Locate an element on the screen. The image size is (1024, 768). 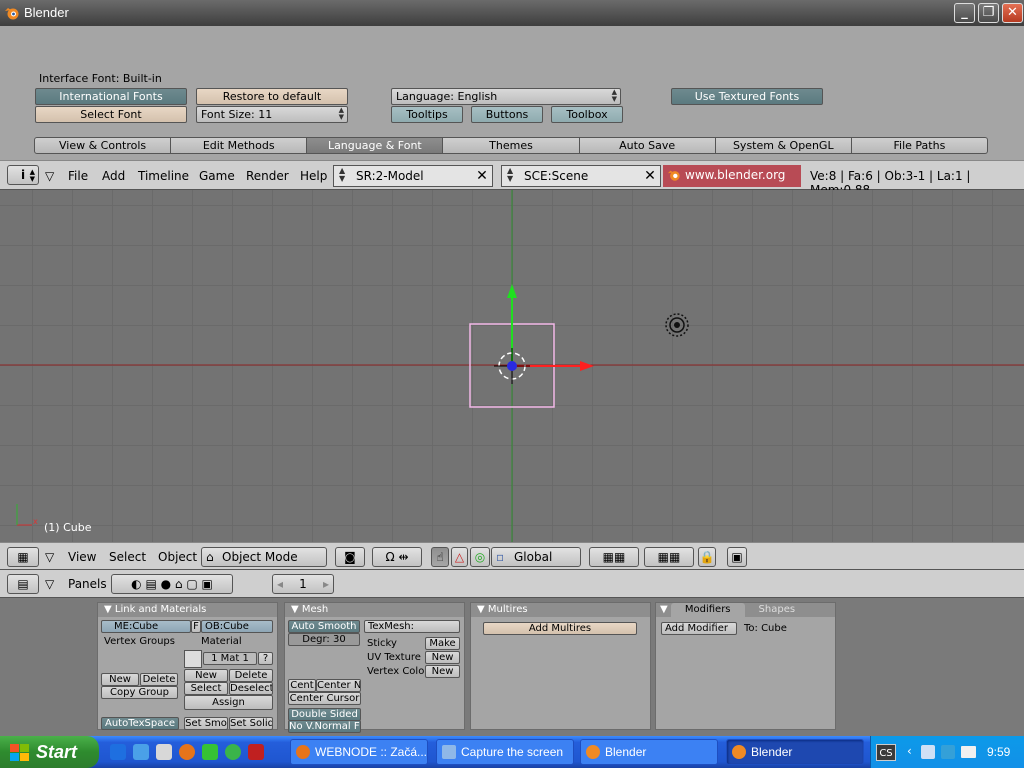
tab-modifiers: Modifiers is located at coordinates (707, 610).